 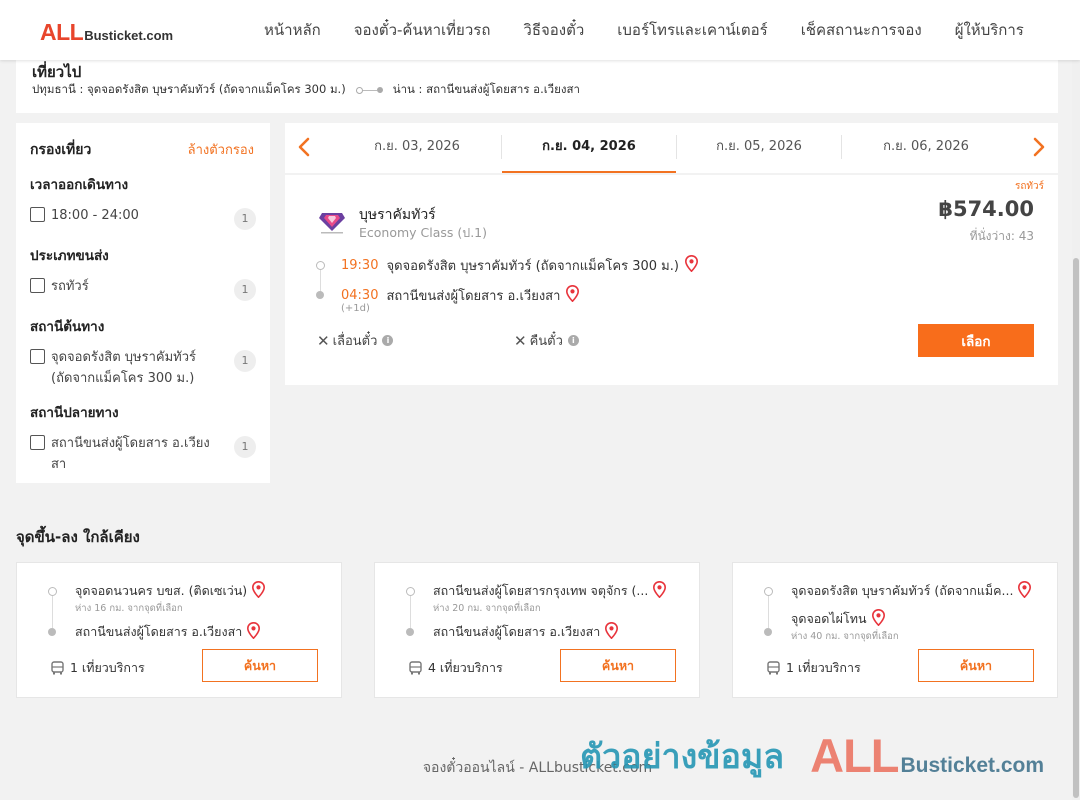 I want to click on transport-type-badge: รถทัวร์, so click(x=1029, y=186).